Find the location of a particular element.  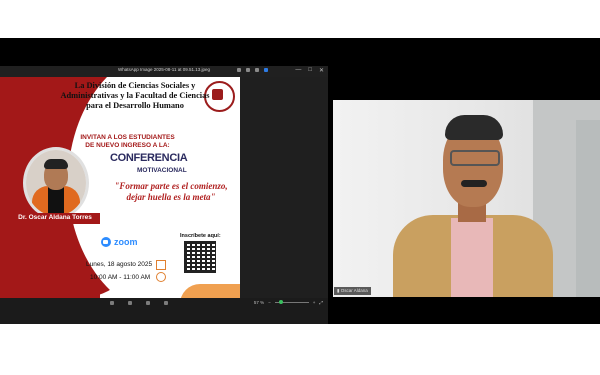

minimize-button: — is located at coordinates (298, 70).